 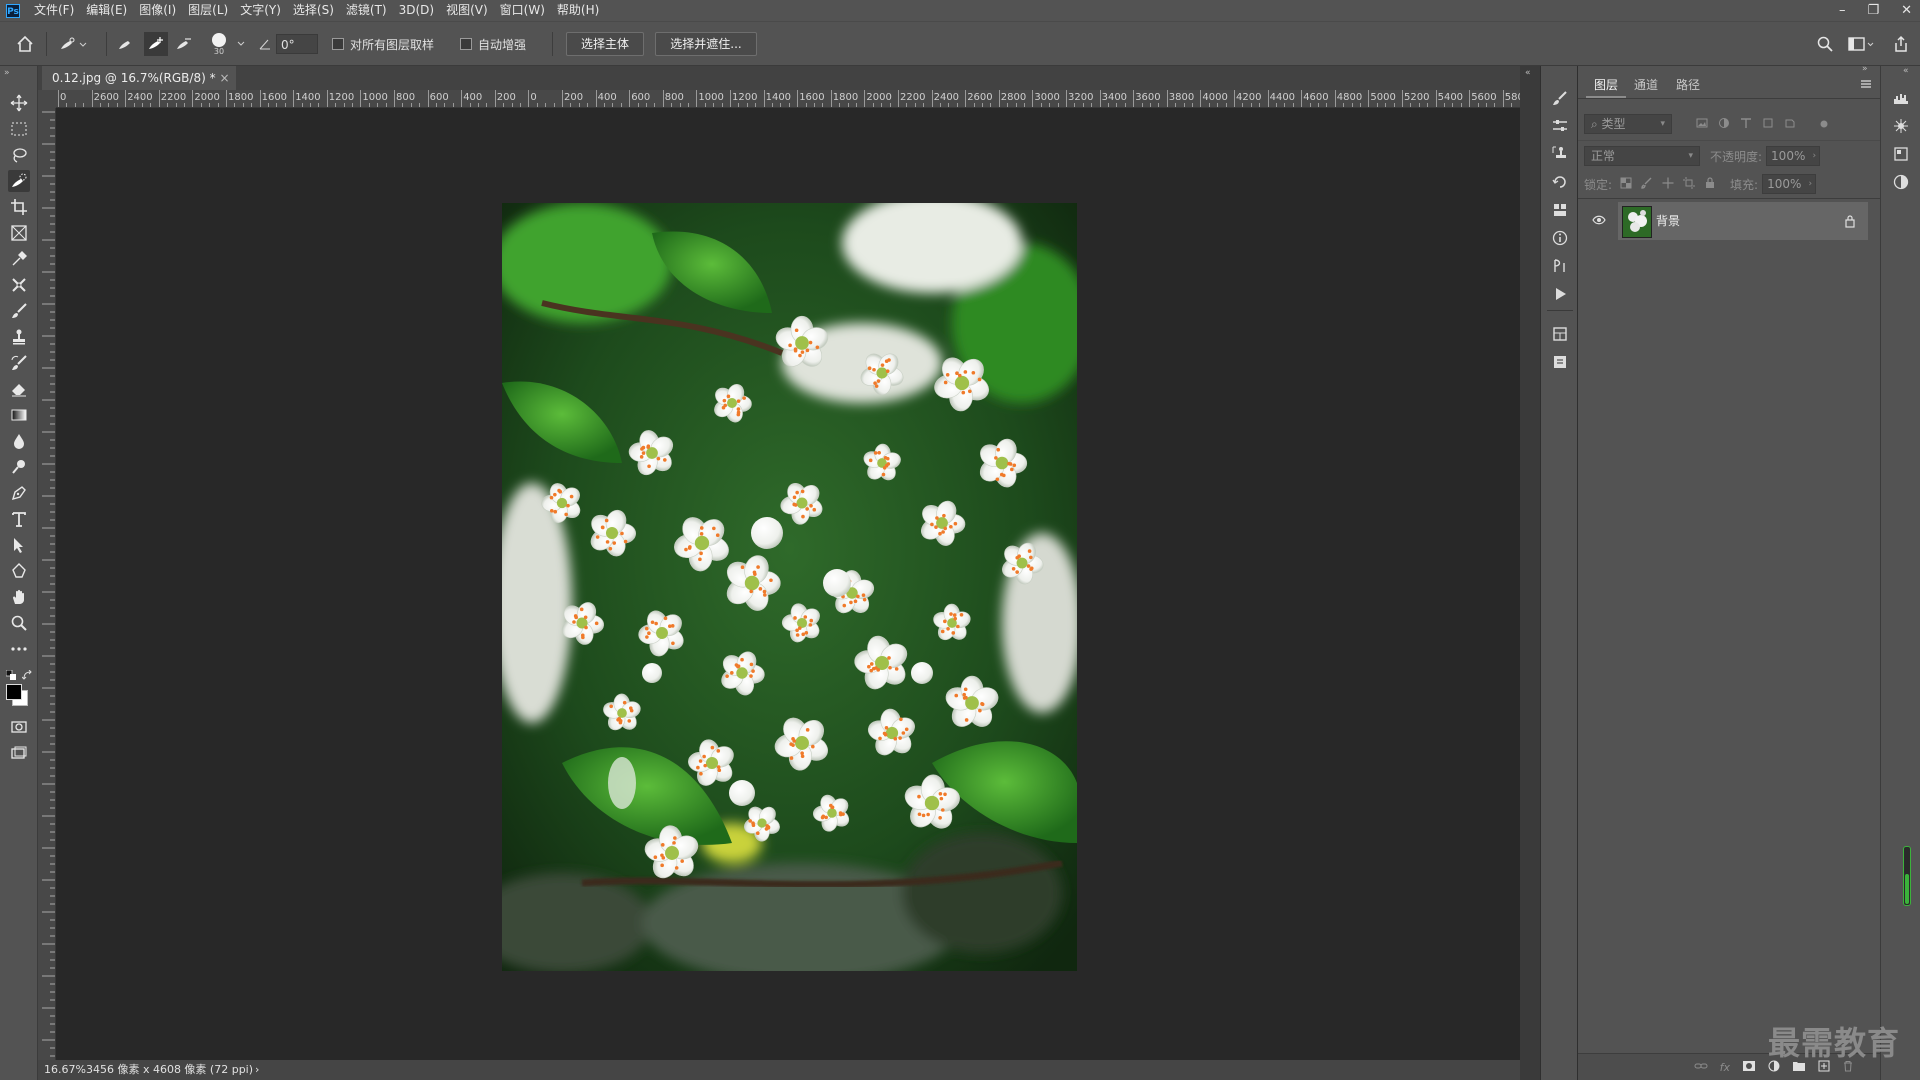 I want to click on info-icon, so click(x=1560, y=238).